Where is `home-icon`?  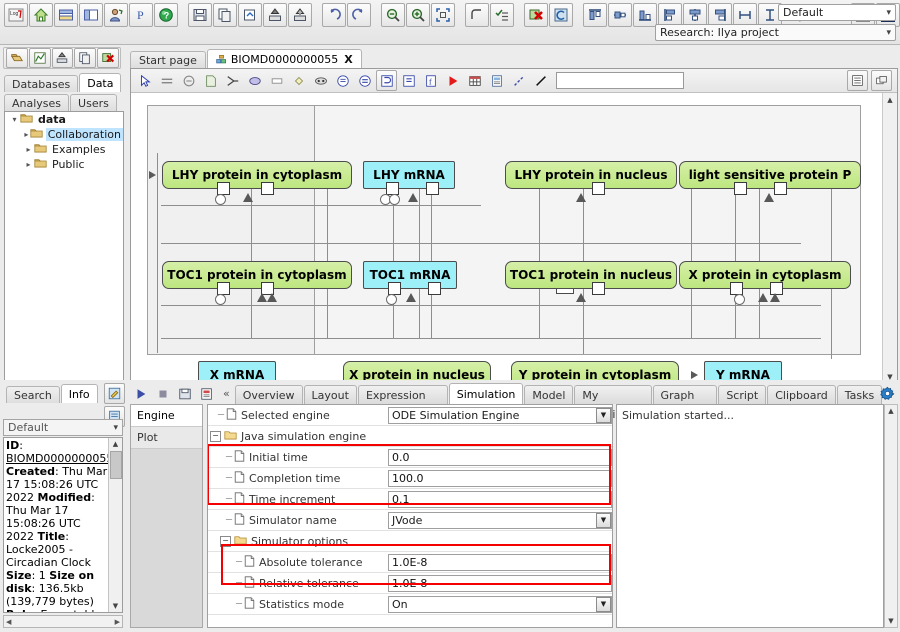 home-icon is located at coordinates (41, 15).